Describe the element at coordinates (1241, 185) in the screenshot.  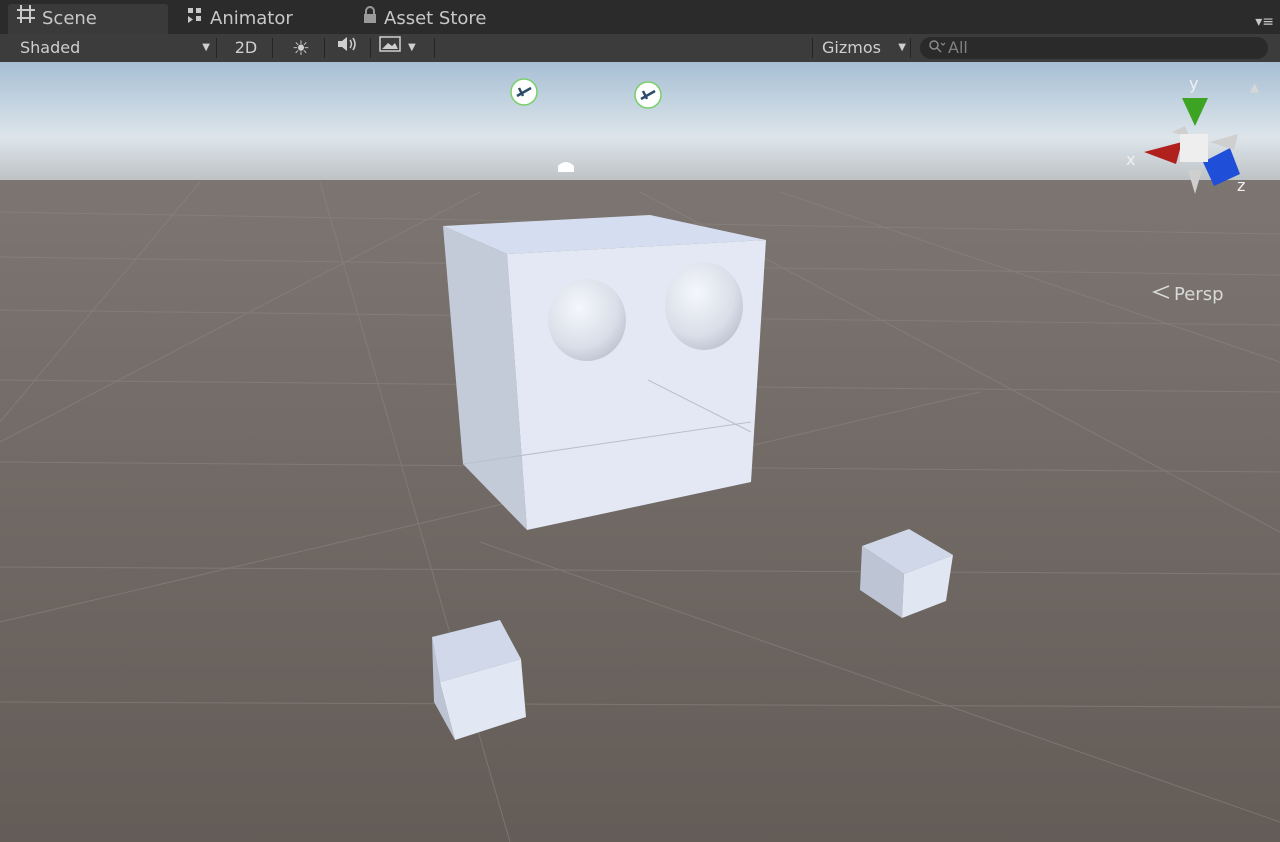
I see `axis-z-label: z` at that location.